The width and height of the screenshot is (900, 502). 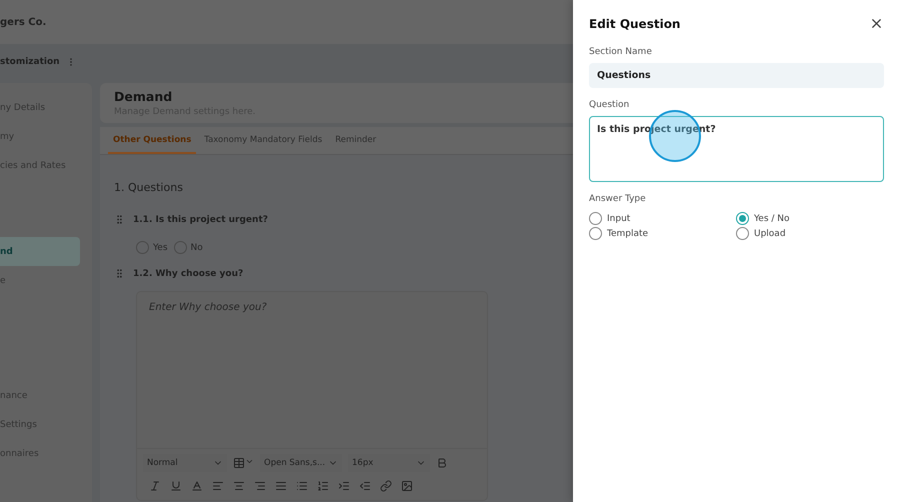 I want to click on image-icon, so click(x=407, y=486).